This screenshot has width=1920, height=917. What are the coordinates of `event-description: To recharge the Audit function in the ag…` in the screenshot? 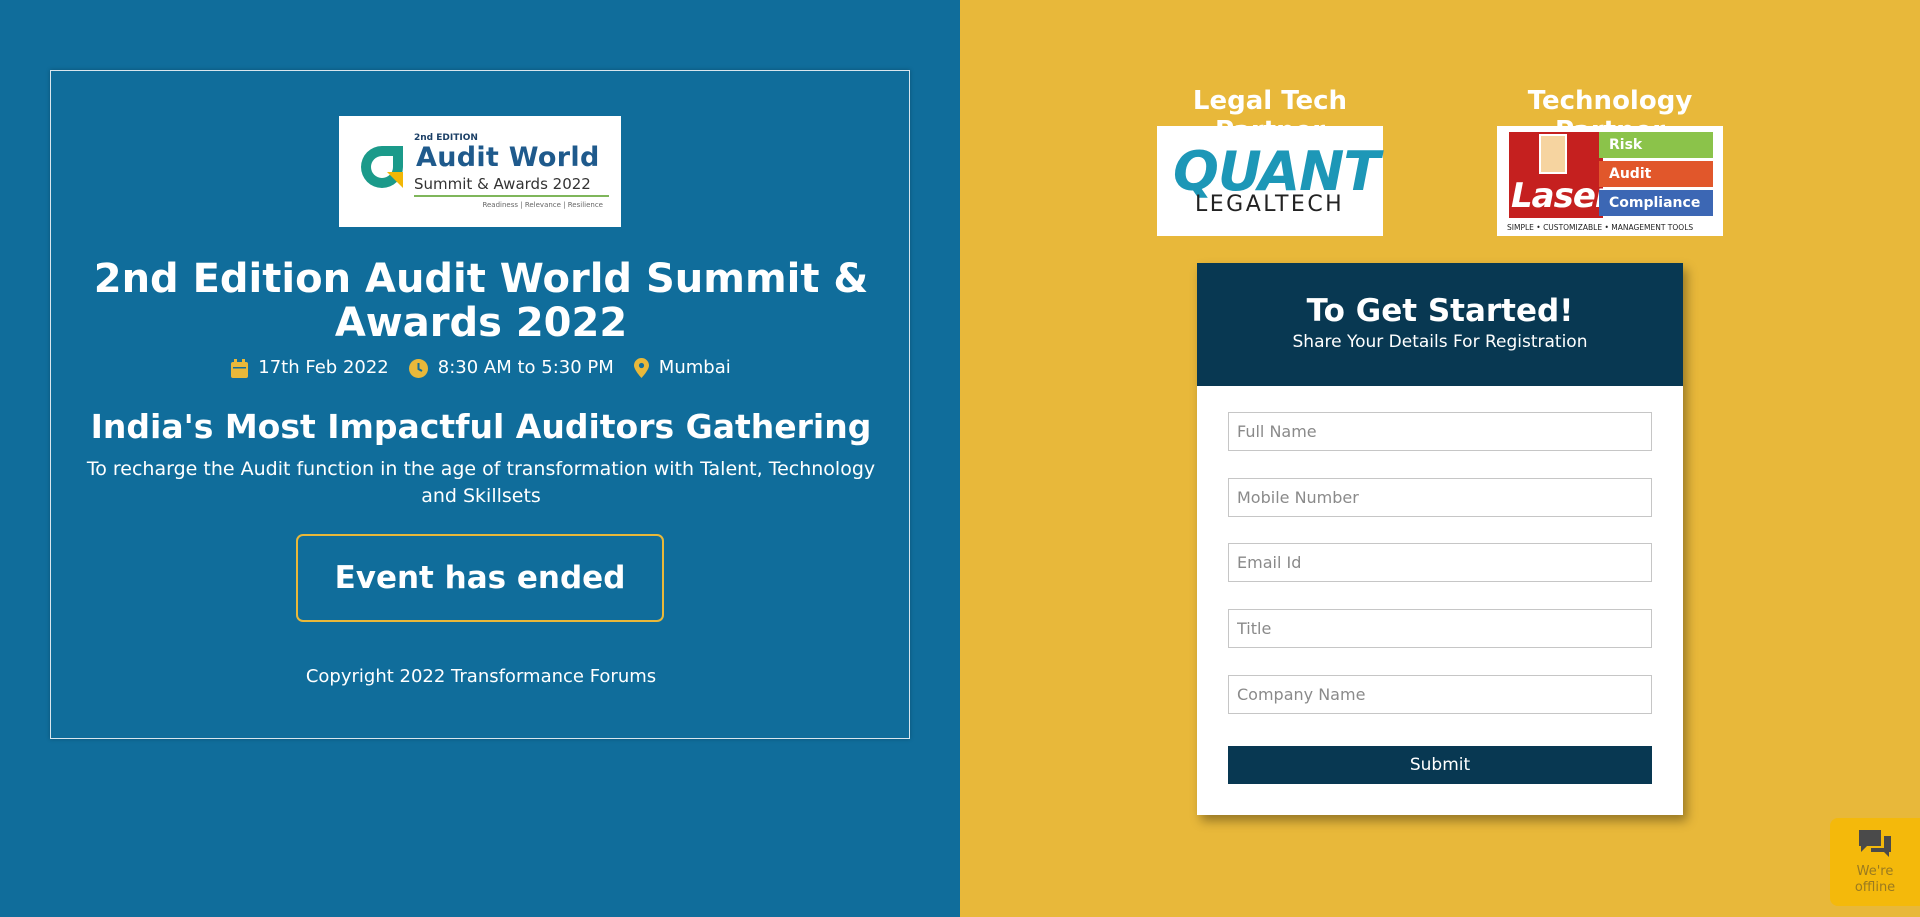 It's located at (481, 482).